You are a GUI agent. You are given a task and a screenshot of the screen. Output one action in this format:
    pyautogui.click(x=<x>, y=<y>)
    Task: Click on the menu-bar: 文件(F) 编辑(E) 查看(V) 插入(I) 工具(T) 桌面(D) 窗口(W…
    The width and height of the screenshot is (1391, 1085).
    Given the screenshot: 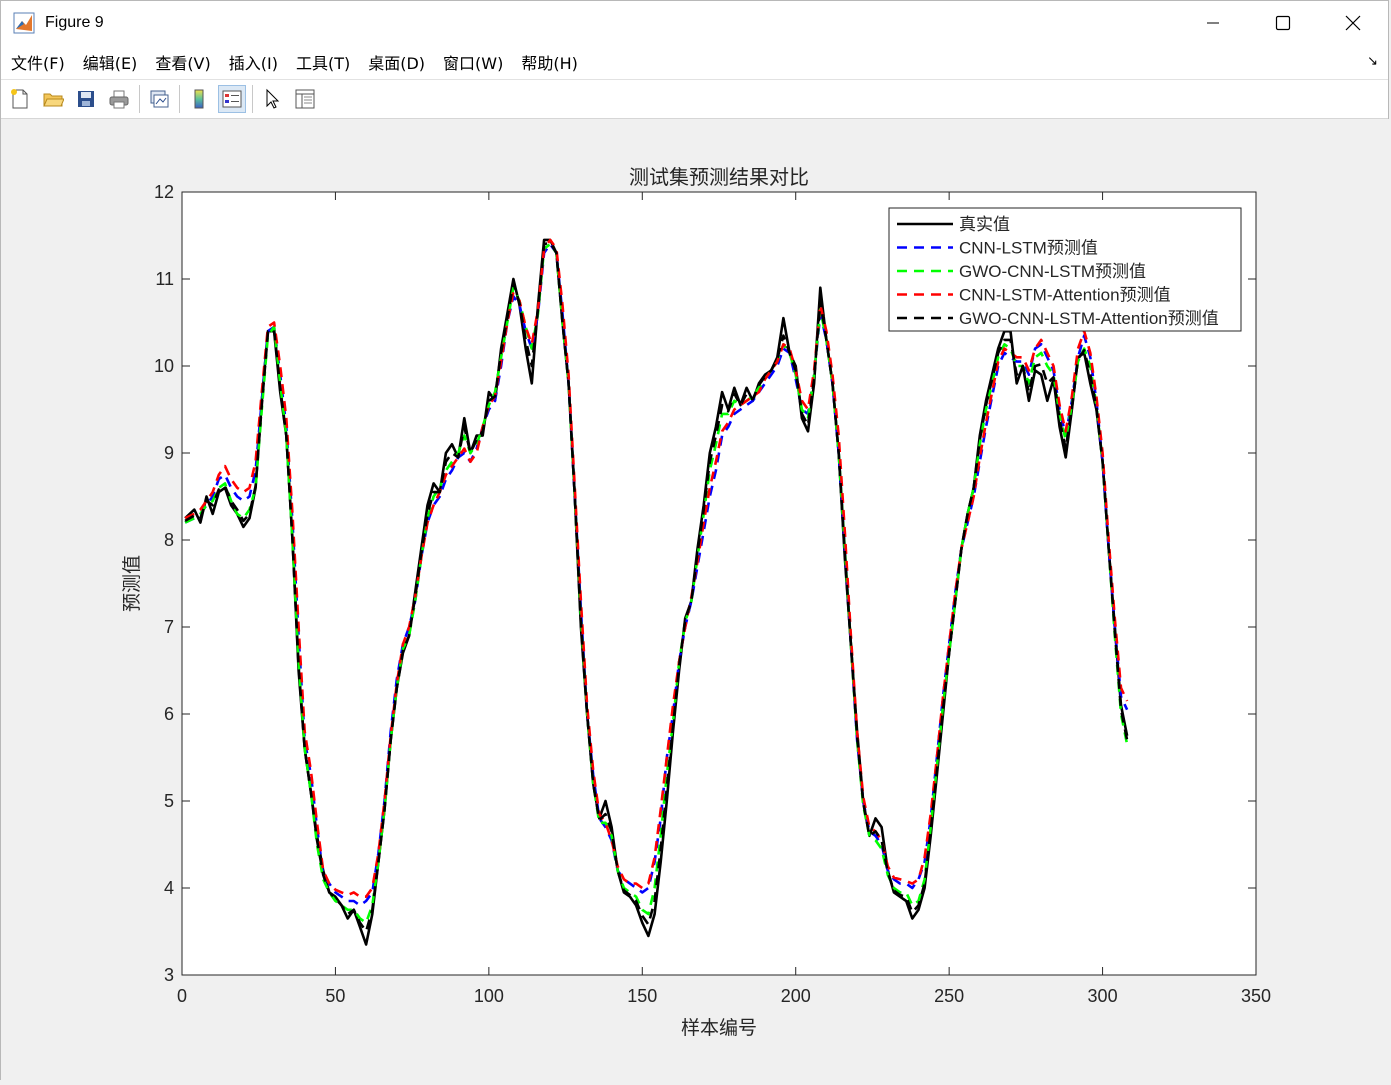 What is the action you would take?
    pyautogui.click(x=694, y=62)
    